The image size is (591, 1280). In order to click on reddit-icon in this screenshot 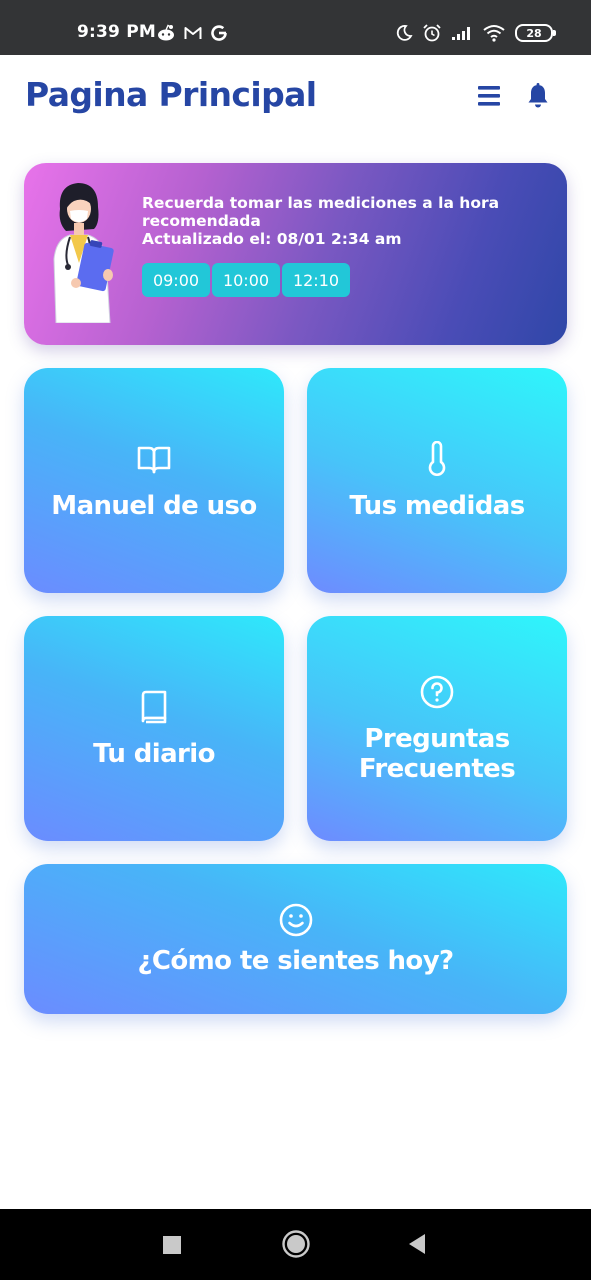, I will do `click(166, 32)`.